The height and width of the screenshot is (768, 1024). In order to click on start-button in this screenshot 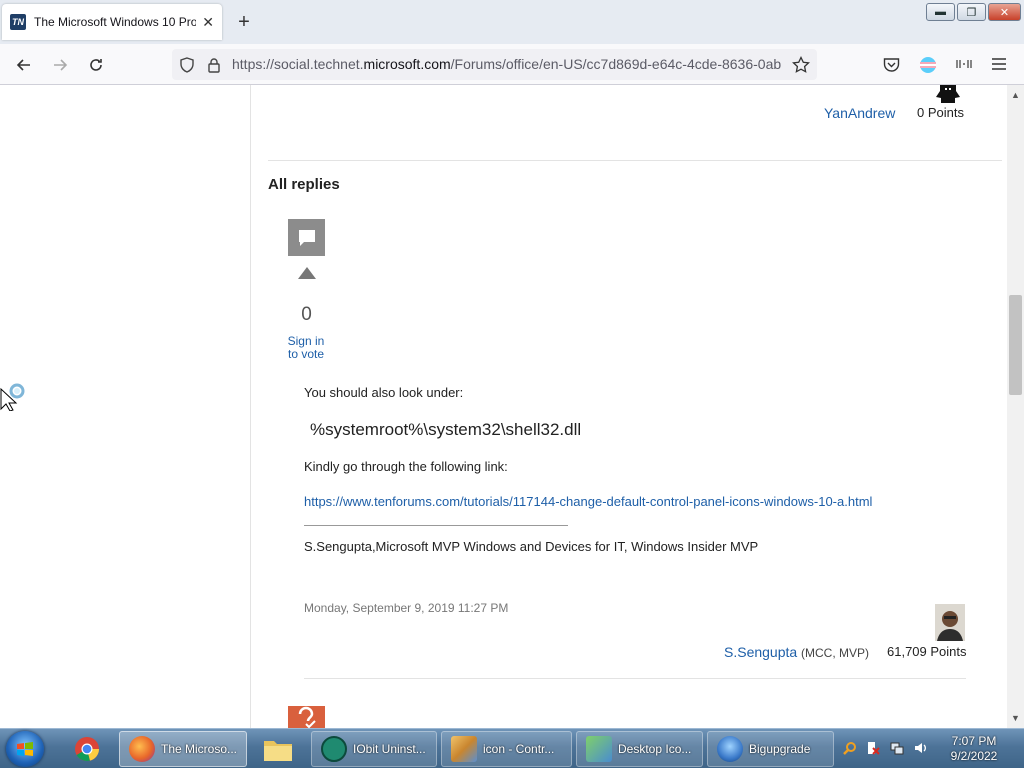, I will do `click(25, 749)`.